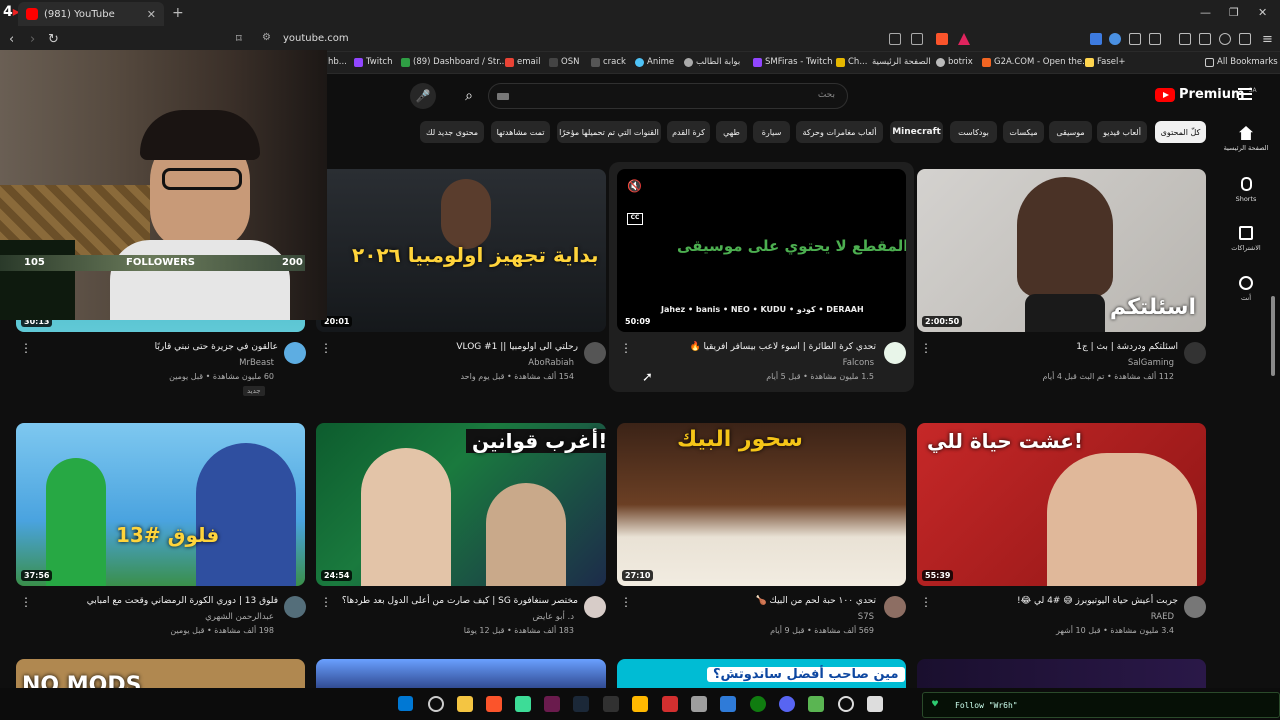  I want to click on video-title: عالقون في جزيرة حتى نبني قاربًا, so click(189, 347).